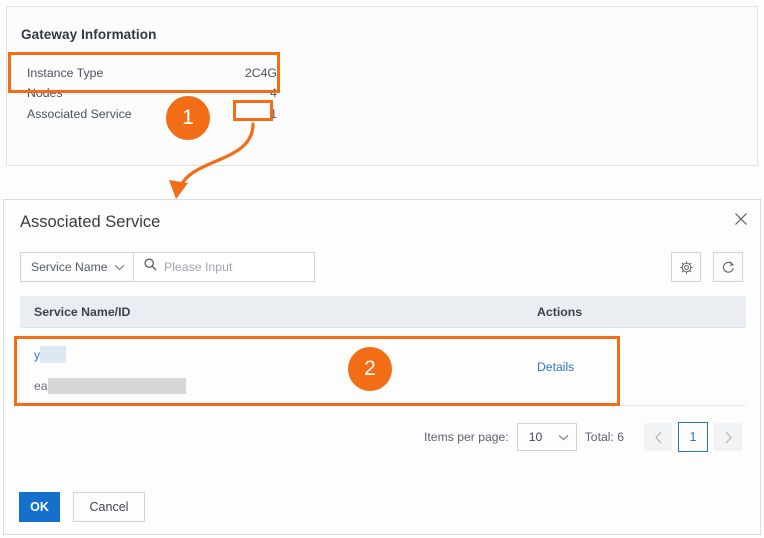 The image size is (764, 538). I want to click on search-input-wrap, so click(224, 267).